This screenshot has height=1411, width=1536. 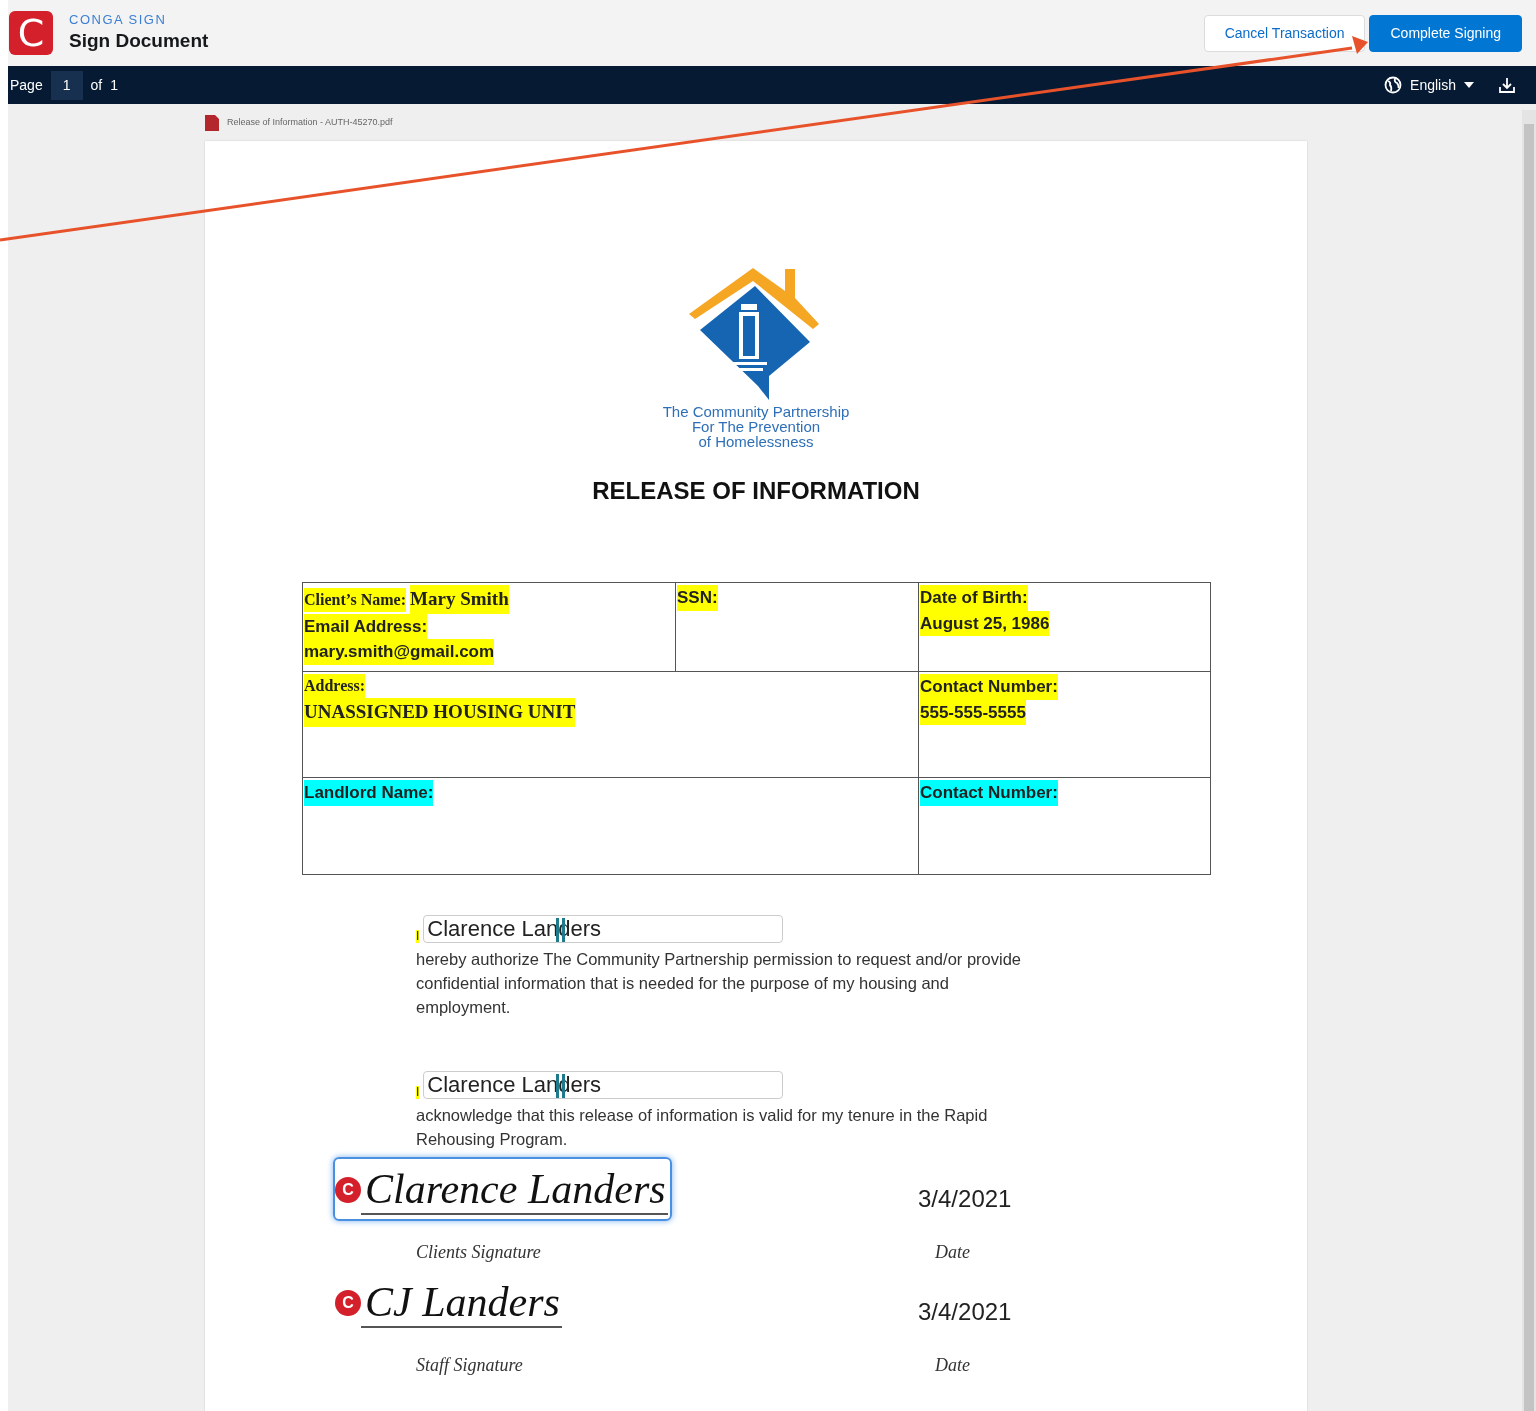 What do you see at coordinates (756, 441) in the screenshot?
I see `logo-text: of Homelessness` at bounding box center [756, 441].